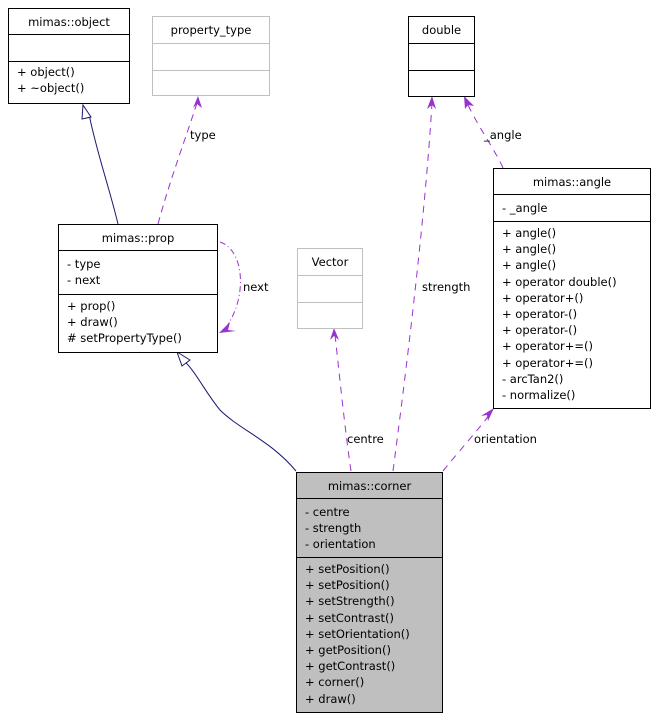  I want to click on method: + setStrength(), so click(350, 601).